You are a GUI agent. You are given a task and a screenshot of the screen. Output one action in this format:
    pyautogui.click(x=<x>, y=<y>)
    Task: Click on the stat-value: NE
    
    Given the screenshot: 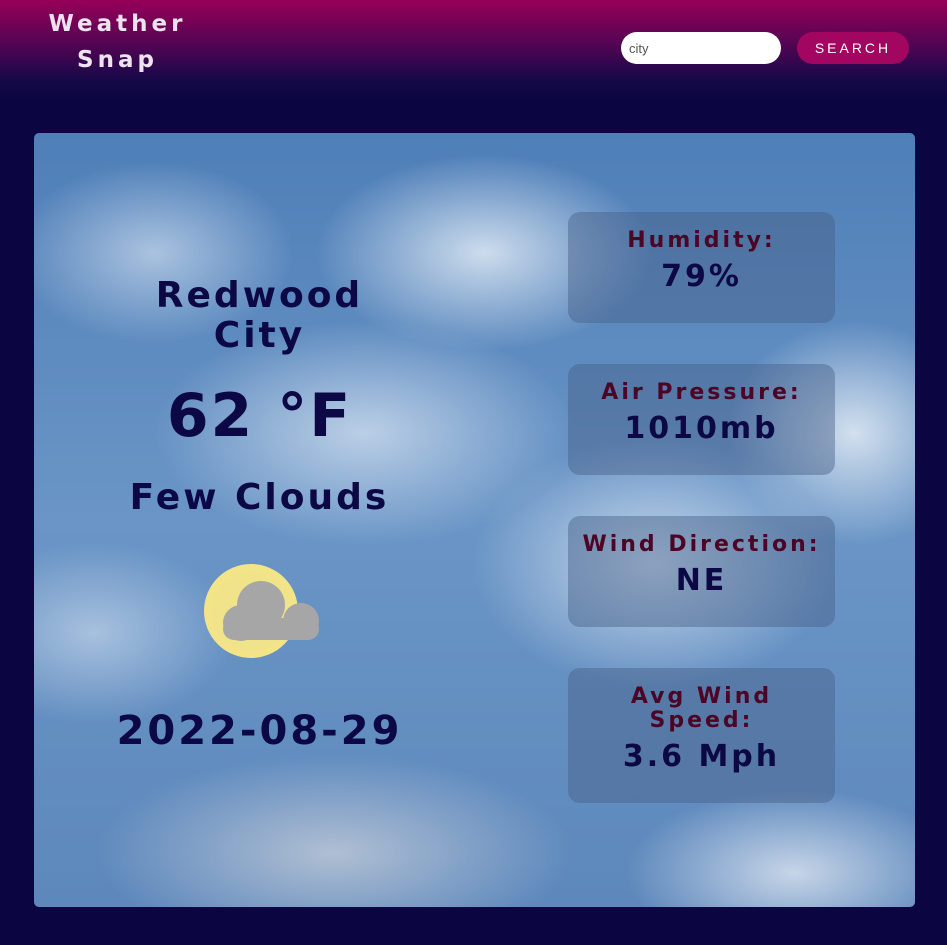 What is the action you would take?
    pyautogui.click(x=701, y=580)
    